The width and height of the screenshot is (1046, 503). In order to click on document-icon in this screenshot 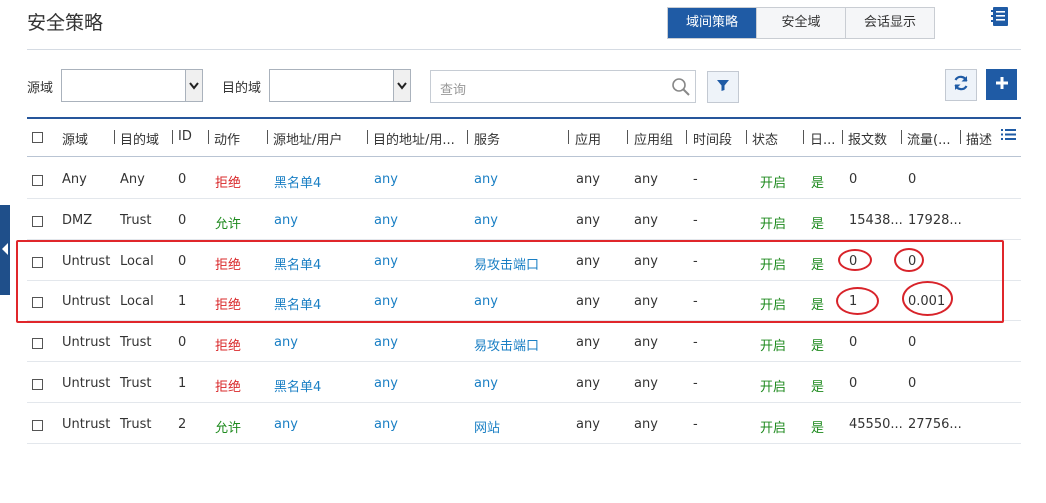, I will do `click(1000, 17)`.